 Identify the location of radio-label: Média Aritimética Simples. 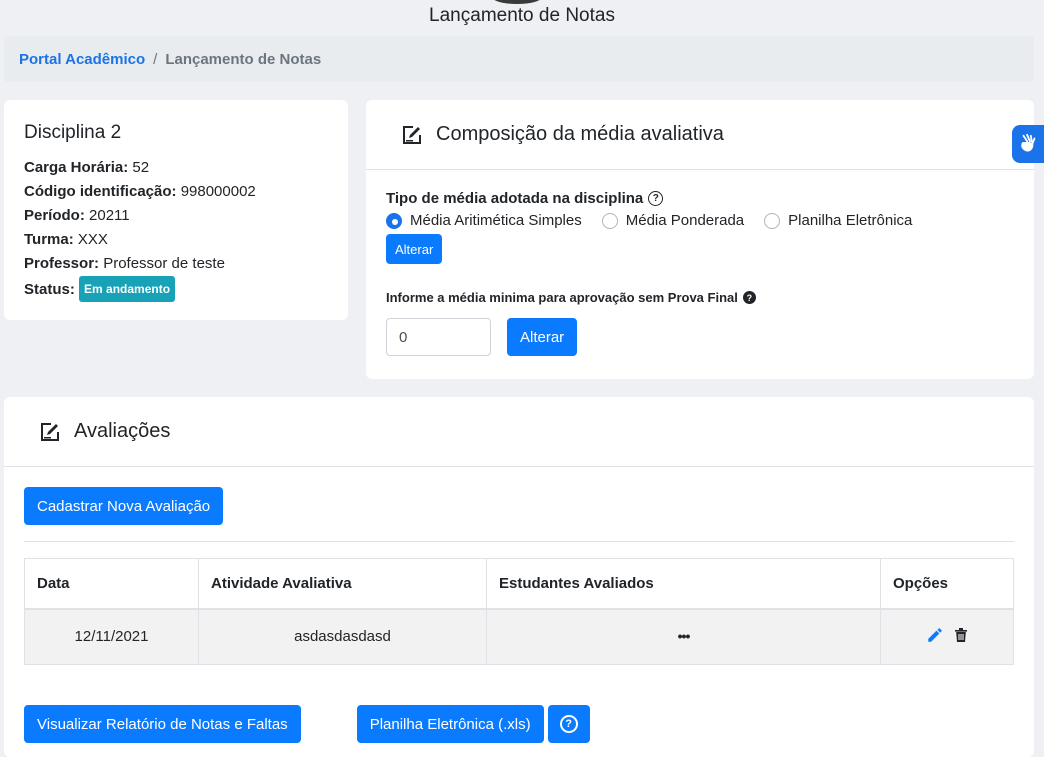
(496, 220).